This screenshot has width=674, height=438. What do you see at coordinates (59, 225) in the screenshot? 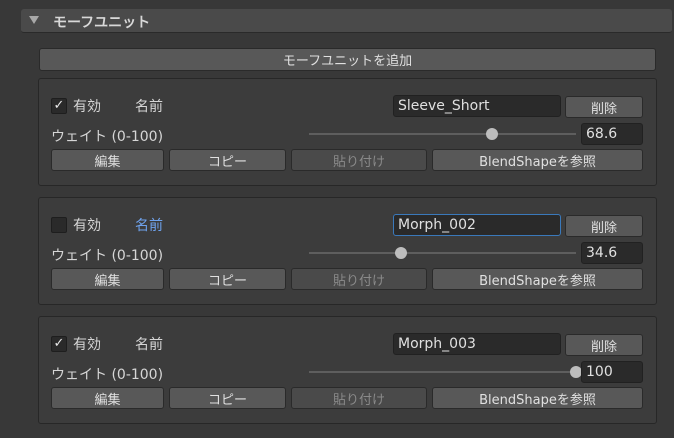
I see `enabled-checkbox` at bounding box center [59, 225].